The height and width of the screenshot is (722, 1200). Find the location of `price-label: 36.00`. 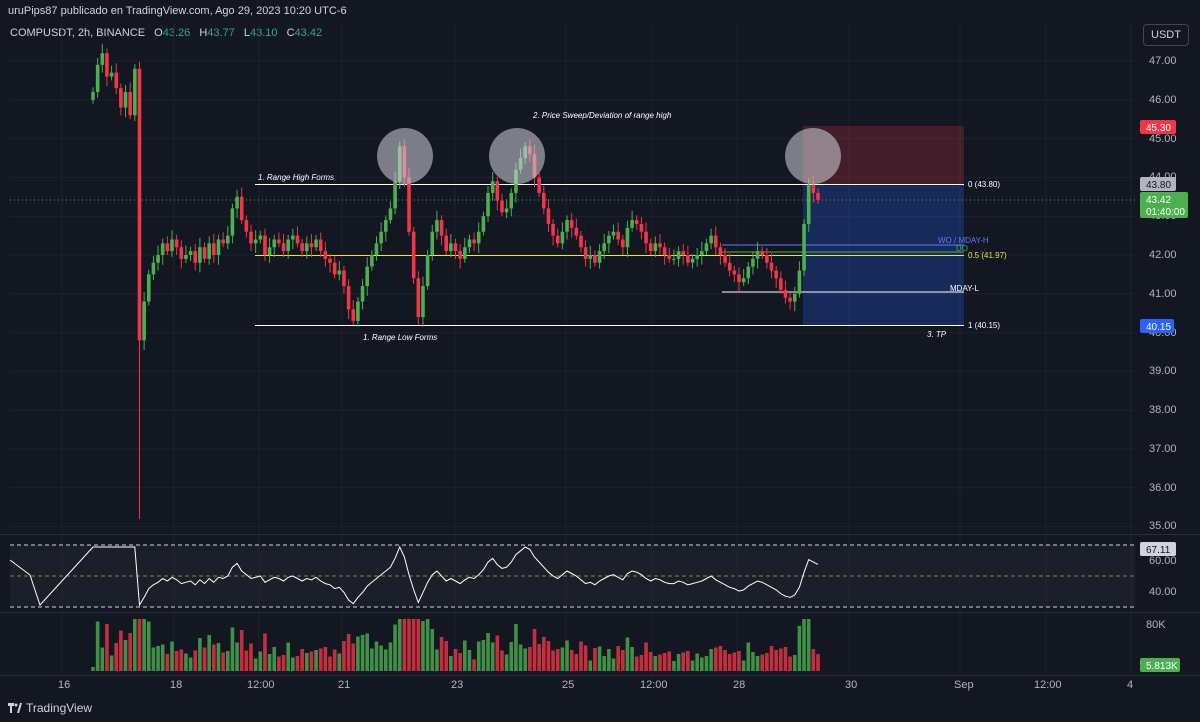

price-label: 36.00 is located at coordinates (1163, 488).